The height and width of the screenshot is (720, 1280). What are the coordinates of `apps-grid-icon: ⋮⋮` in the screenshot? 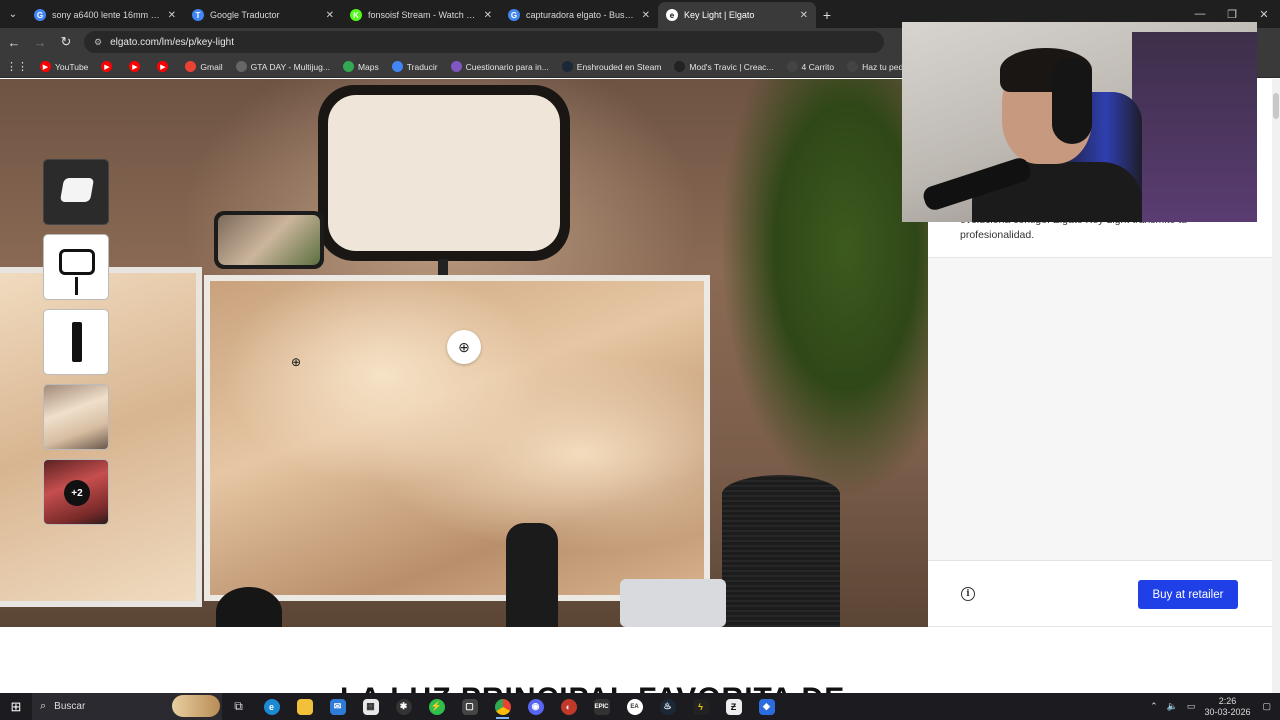 It's located at (17, 66).